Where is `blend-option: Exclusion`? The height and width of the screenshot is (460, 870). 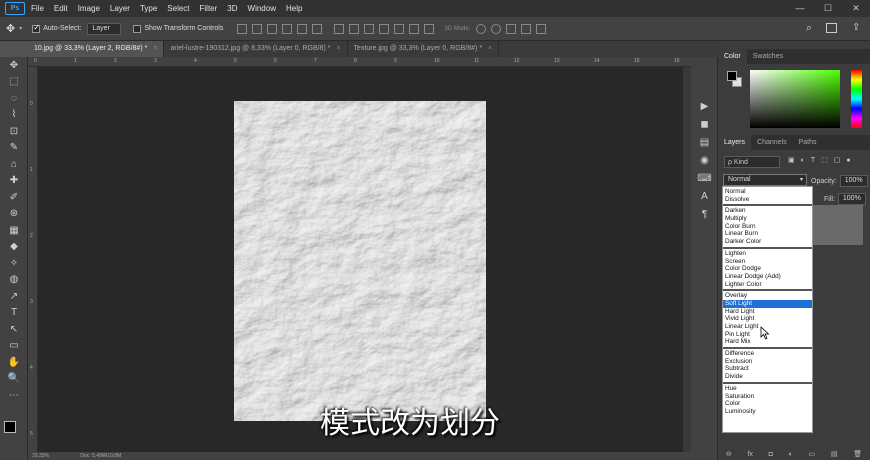
blend-option: Exclusion is located at coordinates (767, 362).